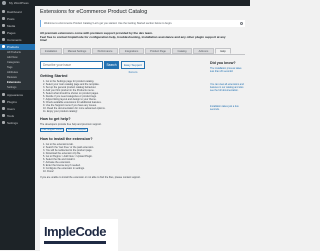 Image resolution: width=320 pixels, height=251 pixels. What do you see at coordinates (224, 108) in the screenshot?
I see `side-paragraph: Installation takes just a few seconds.` at bounding box center [224, 108].